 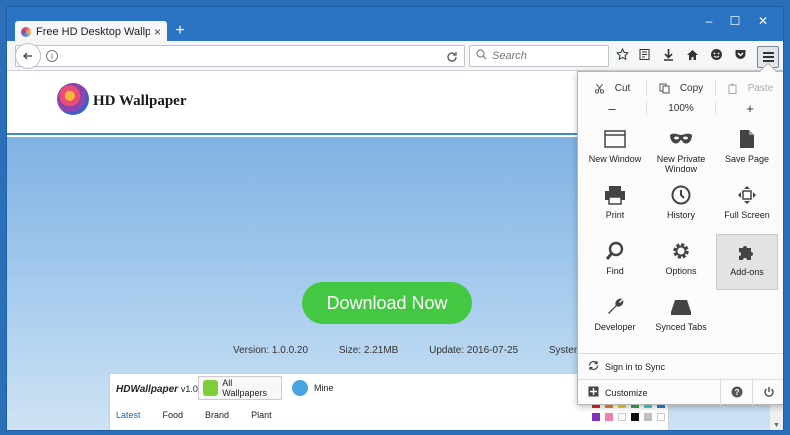 What do you see at coordinates (681, 307) in the screenshot?
I see `synced-tabs-icon` at bounding box center [681, 307].